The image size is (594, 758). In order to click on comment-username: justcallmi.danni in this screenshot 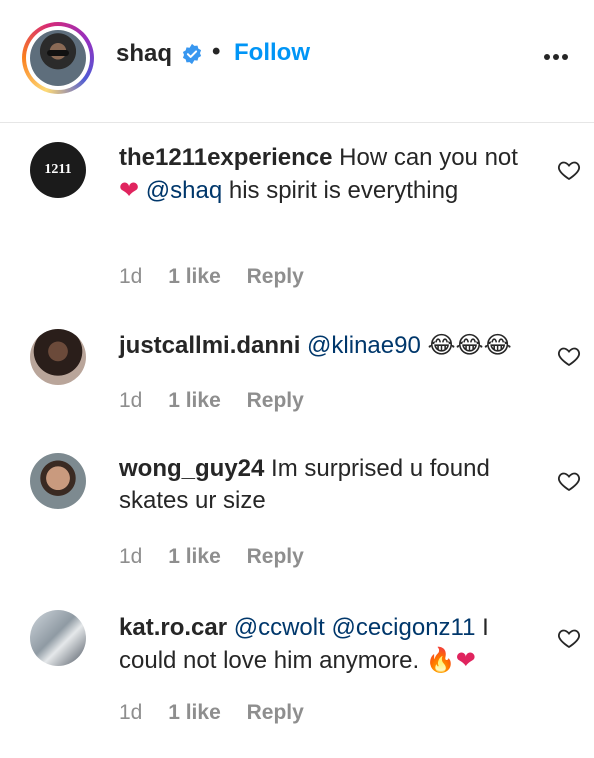, I will do `click(209, 345)`.